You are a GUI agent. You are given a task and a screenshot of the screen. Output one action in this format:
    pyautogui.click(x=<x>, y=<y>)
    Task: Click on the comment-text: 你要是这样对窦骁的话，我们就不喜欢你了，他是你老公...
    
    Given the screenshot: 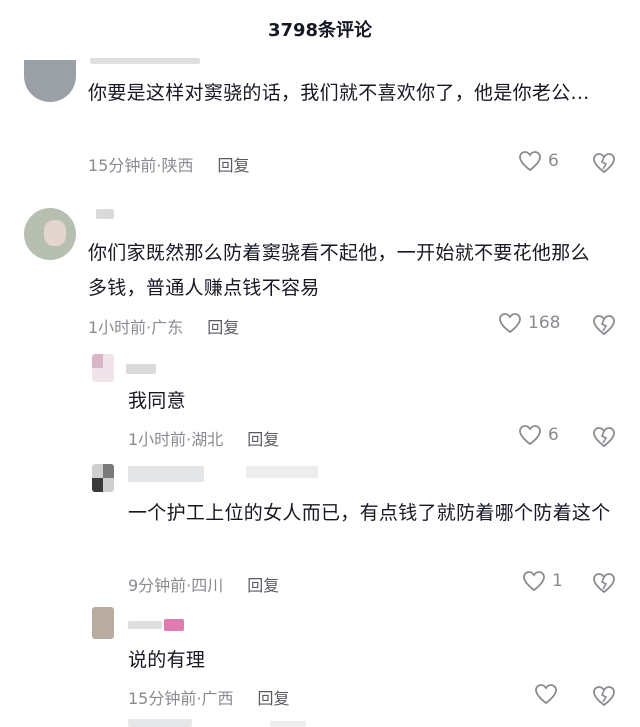 What is the action you would take?
    pyautogui.click(x=339, y=93)
    